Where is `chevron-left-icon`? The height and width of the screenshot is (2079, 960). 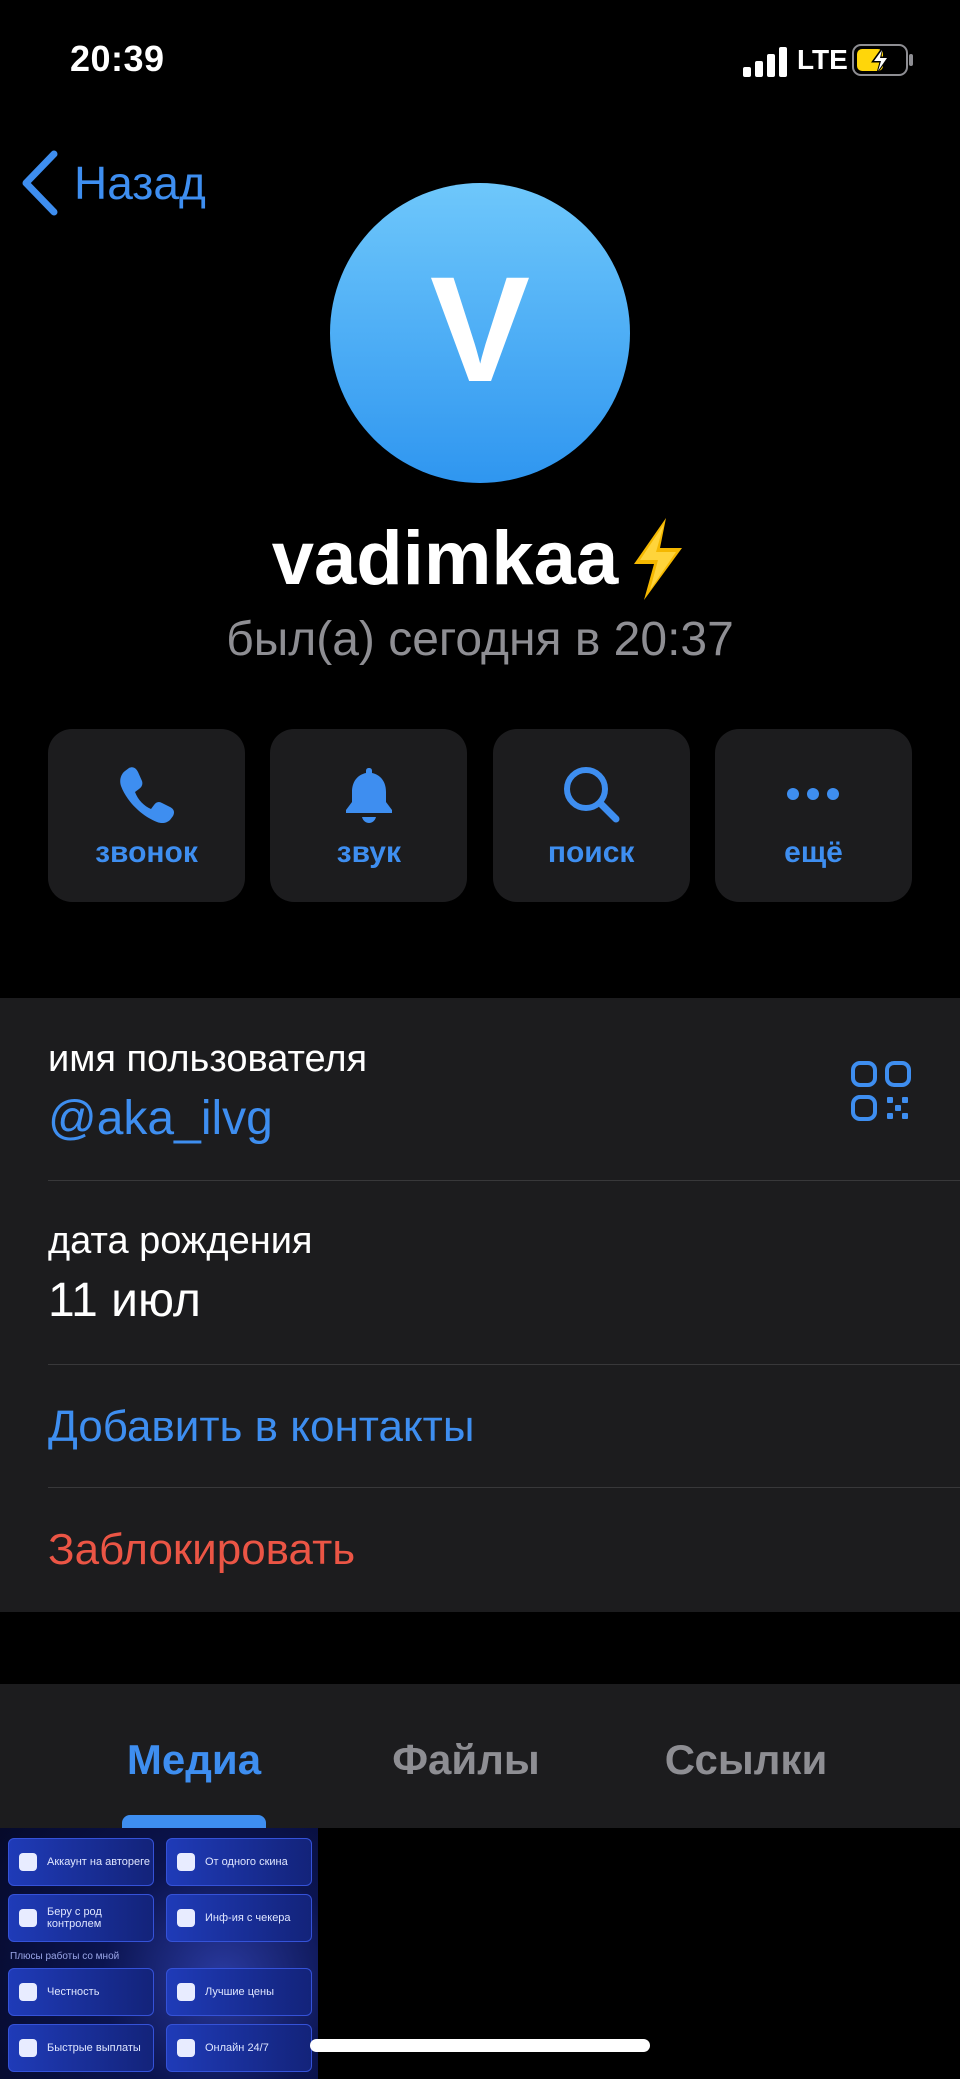 chevron-left-icon is located at coordinates (40, 183).